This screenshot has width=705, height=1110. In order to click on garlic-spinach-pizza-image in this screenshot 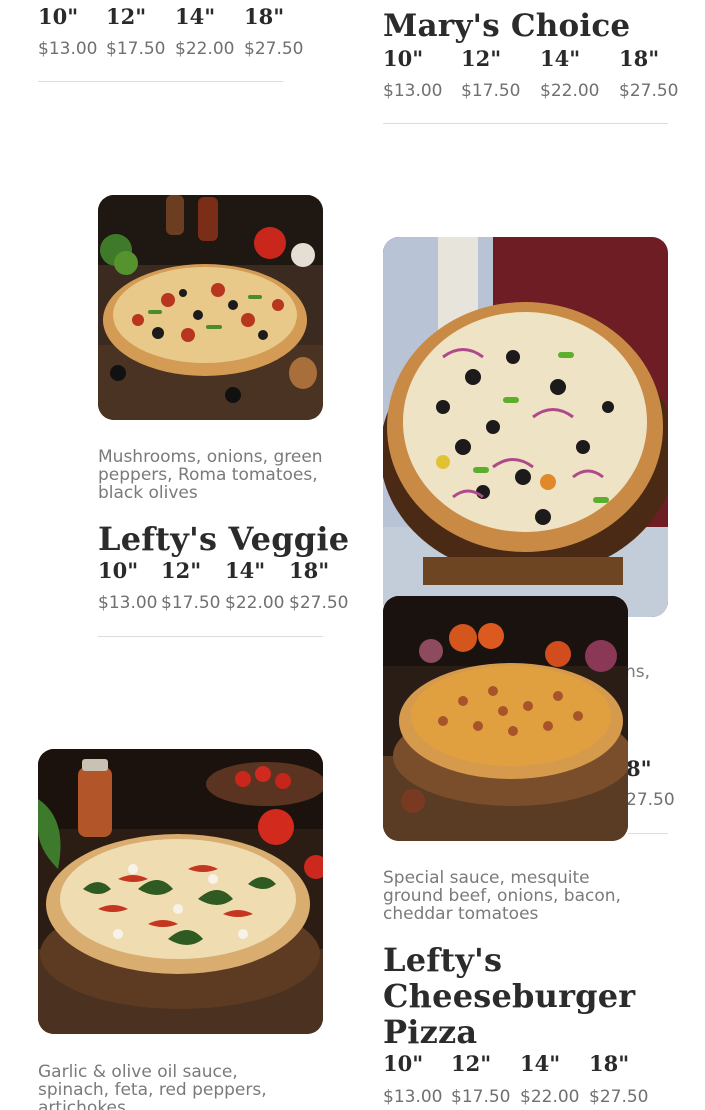, I will do `click(180, 891)`.